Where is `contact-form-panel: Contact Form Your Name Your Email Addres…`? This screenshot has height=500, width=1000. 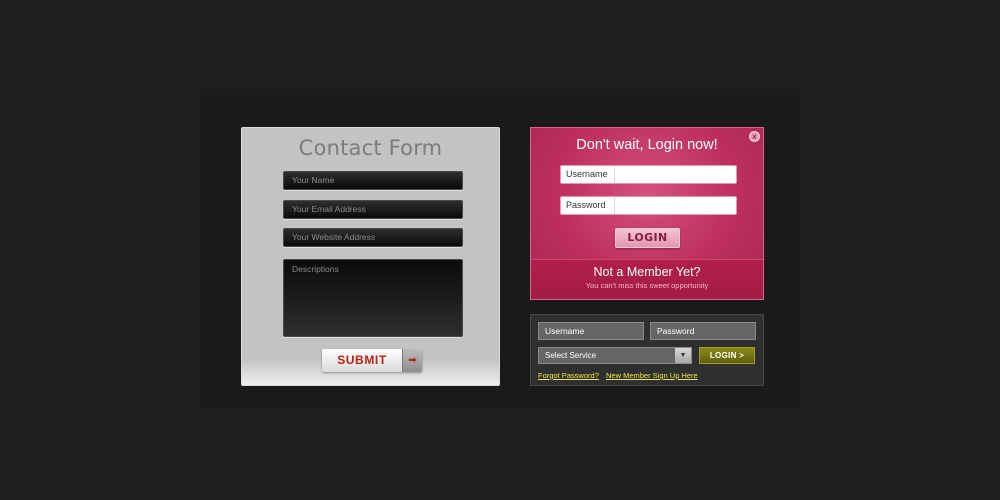 contact-form-panel: Contact Form Your Name Your Email Addres… is located at coordinates (370, 256).